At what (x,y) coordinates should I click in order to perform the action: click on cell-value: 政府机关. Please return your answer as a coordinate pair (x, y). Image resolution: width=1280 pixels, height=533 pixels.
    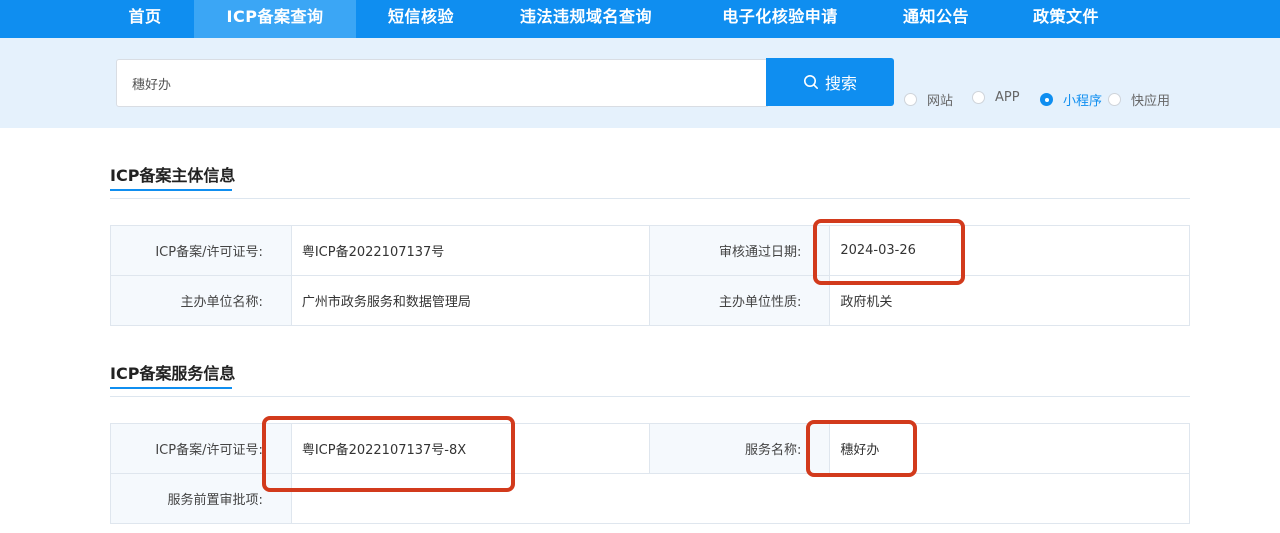
    Looking at the image, I should click on (1009, 300).